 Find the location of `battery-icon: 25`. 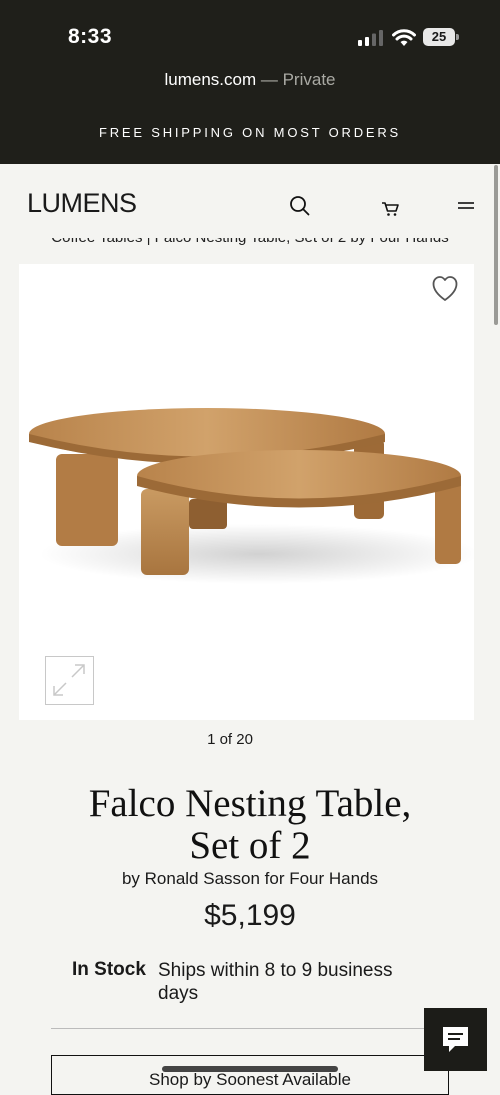

battery-icon: 25 is located at coordinates (441, 37).